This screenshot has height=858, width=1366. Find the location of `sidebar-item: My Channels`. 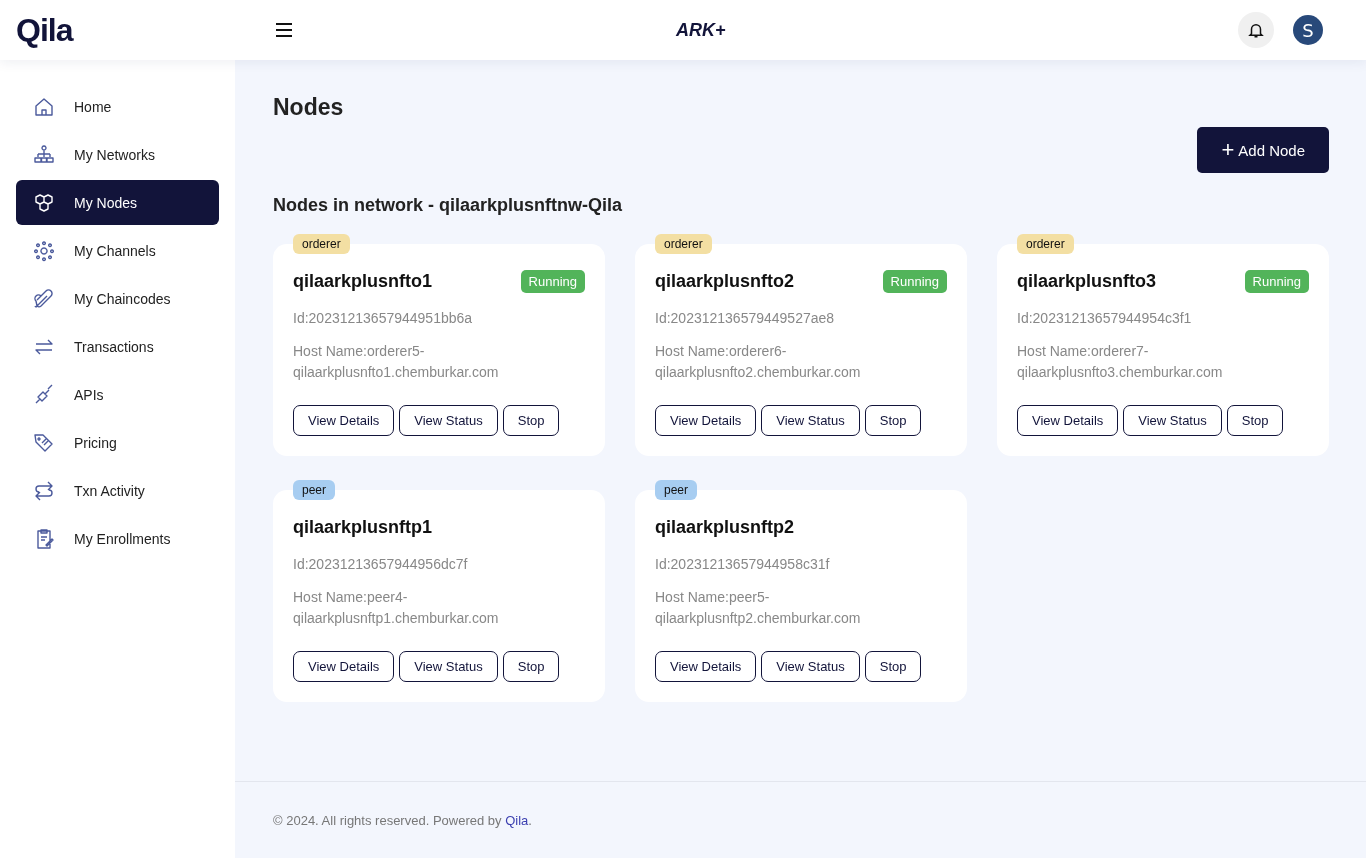

sidebar-item: My Channels is located at coordinates (117, 250).